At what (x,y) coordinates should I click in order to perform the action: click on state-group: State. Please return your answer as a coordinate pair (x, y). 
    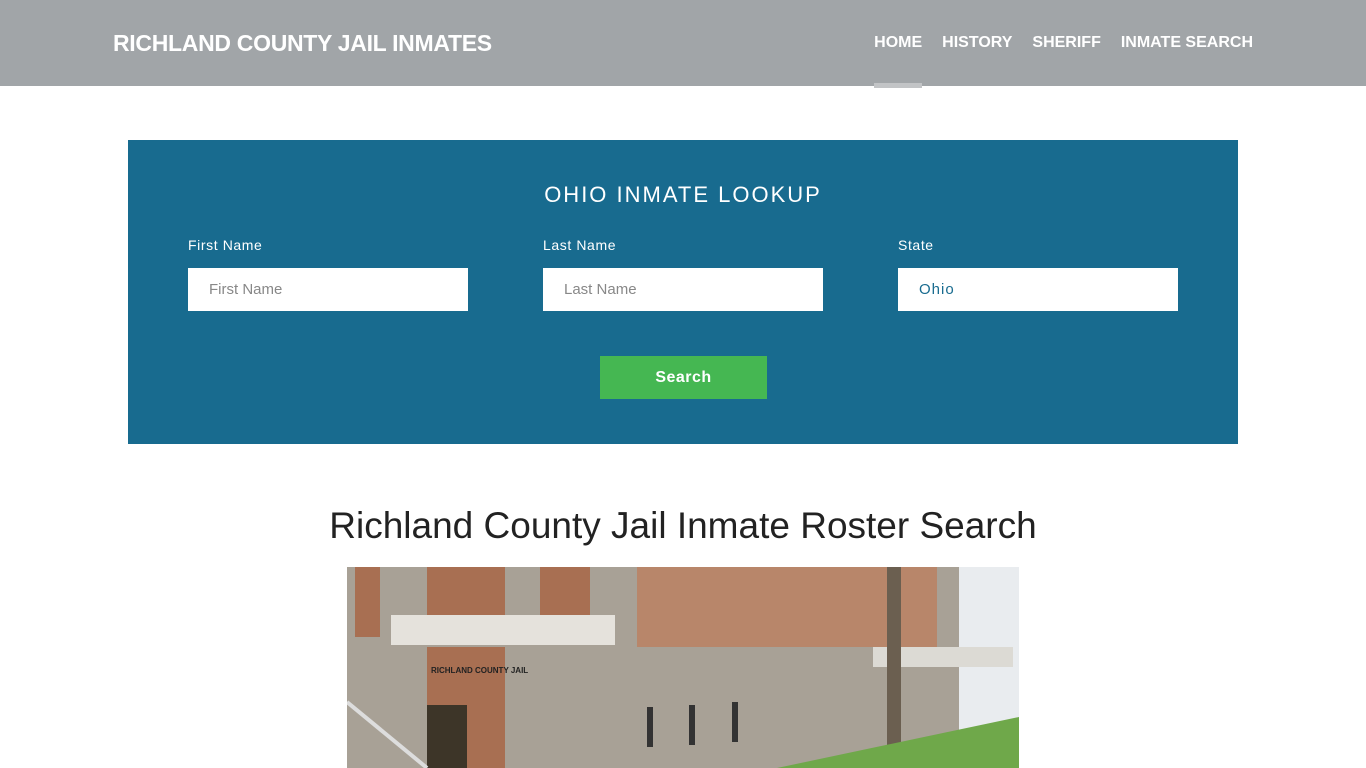
    Looking at the image, I should click on (1038, 274).